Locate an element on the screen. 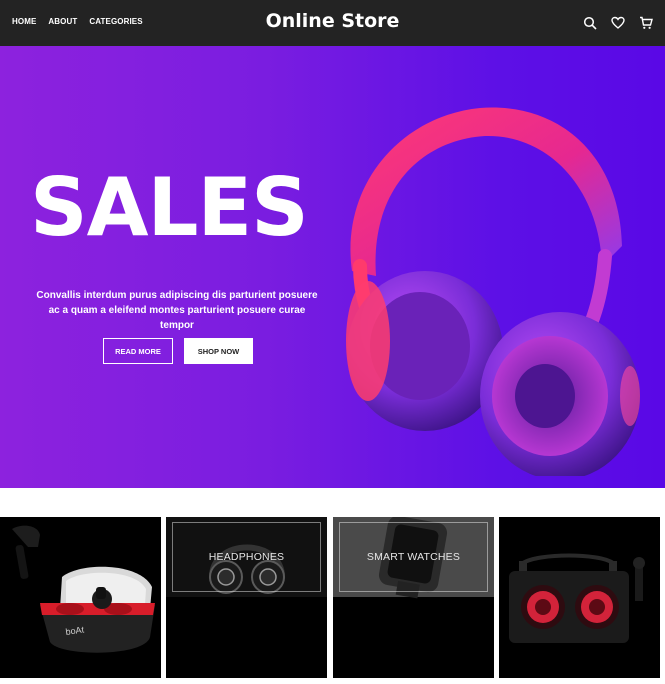 The height and width of the screenshot is (684, 665). tile-headphones: HEADPHONES is located at coordinates (246, 597).